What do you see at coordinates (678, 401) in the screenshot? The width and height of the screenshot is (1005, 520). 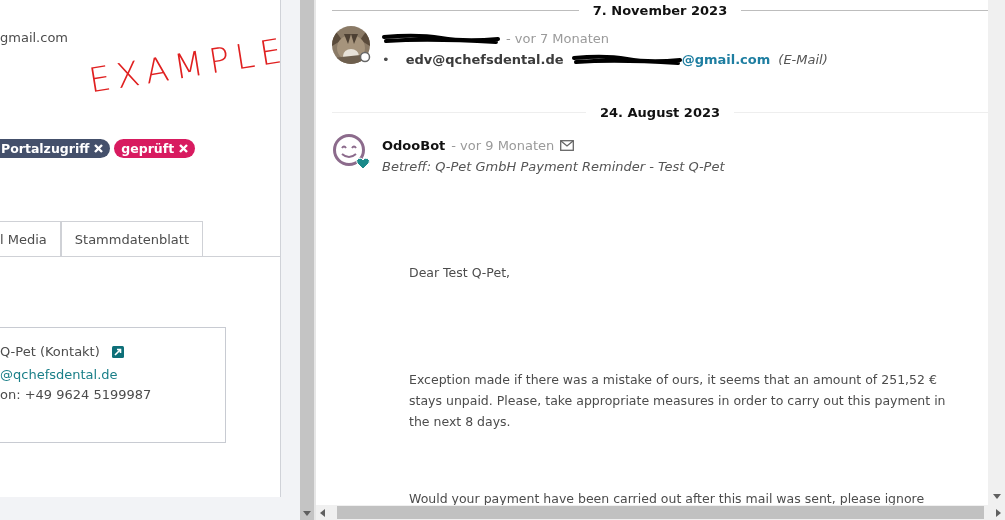 I see `email-paragraph: Exception made if there was a mistake of ours, it seems that an amount of 251,52 € stays unpaid. Please, take appropriate measures in order to carry out this payment in the next 8 days.` at bounding box center [678, 401].